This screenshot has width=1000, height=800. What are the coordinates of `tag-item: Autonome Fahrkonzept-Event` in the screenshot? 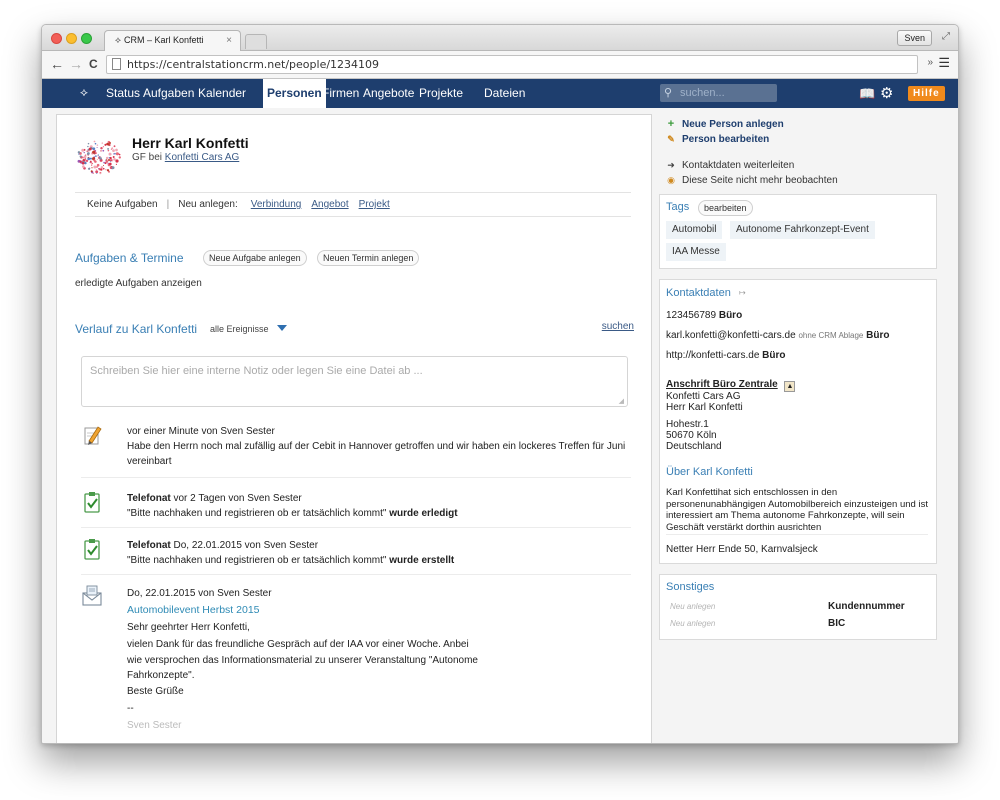 It's located at (802, 230).